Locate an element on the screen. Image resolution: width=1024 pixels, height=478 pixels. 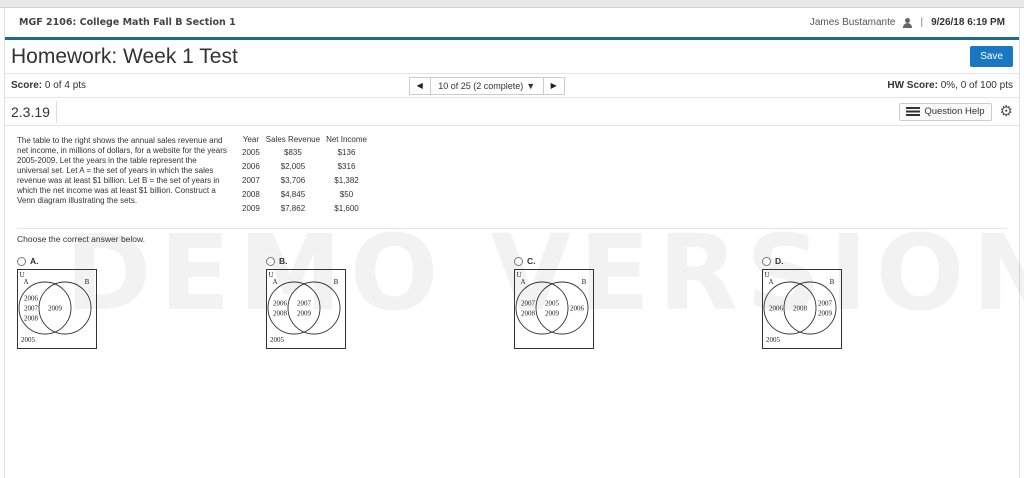
table-header: Year is located at coordinates (250, 139).